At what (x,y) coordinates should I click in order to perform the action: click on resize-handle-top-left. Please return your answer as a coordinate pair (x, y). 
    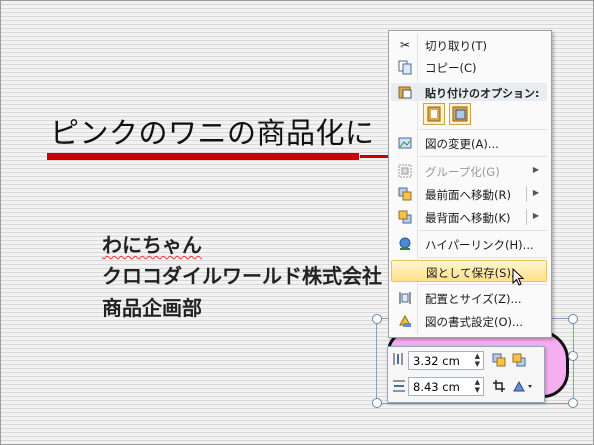
    Looking at the image, I should click on (377, 319).